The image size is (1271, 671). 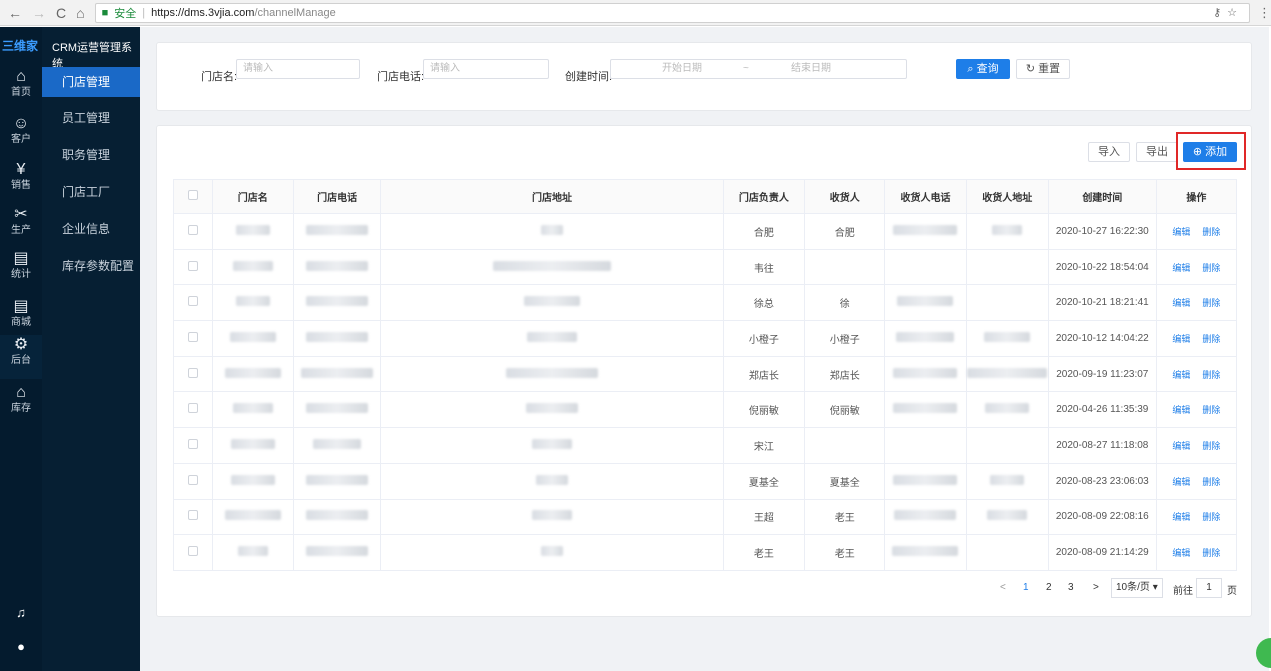 What do you see at coordinates (1196, 196) in the screenshot?
I see `col-header: 操作` at bounding box center [1196, 196].